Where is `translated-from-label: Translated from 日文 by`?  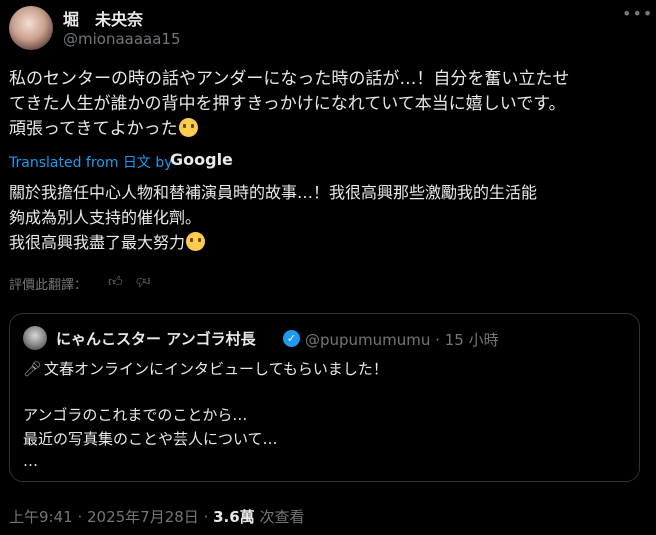
translated-from-label: Translated from 日文 by is located at coordinates (91, 162).